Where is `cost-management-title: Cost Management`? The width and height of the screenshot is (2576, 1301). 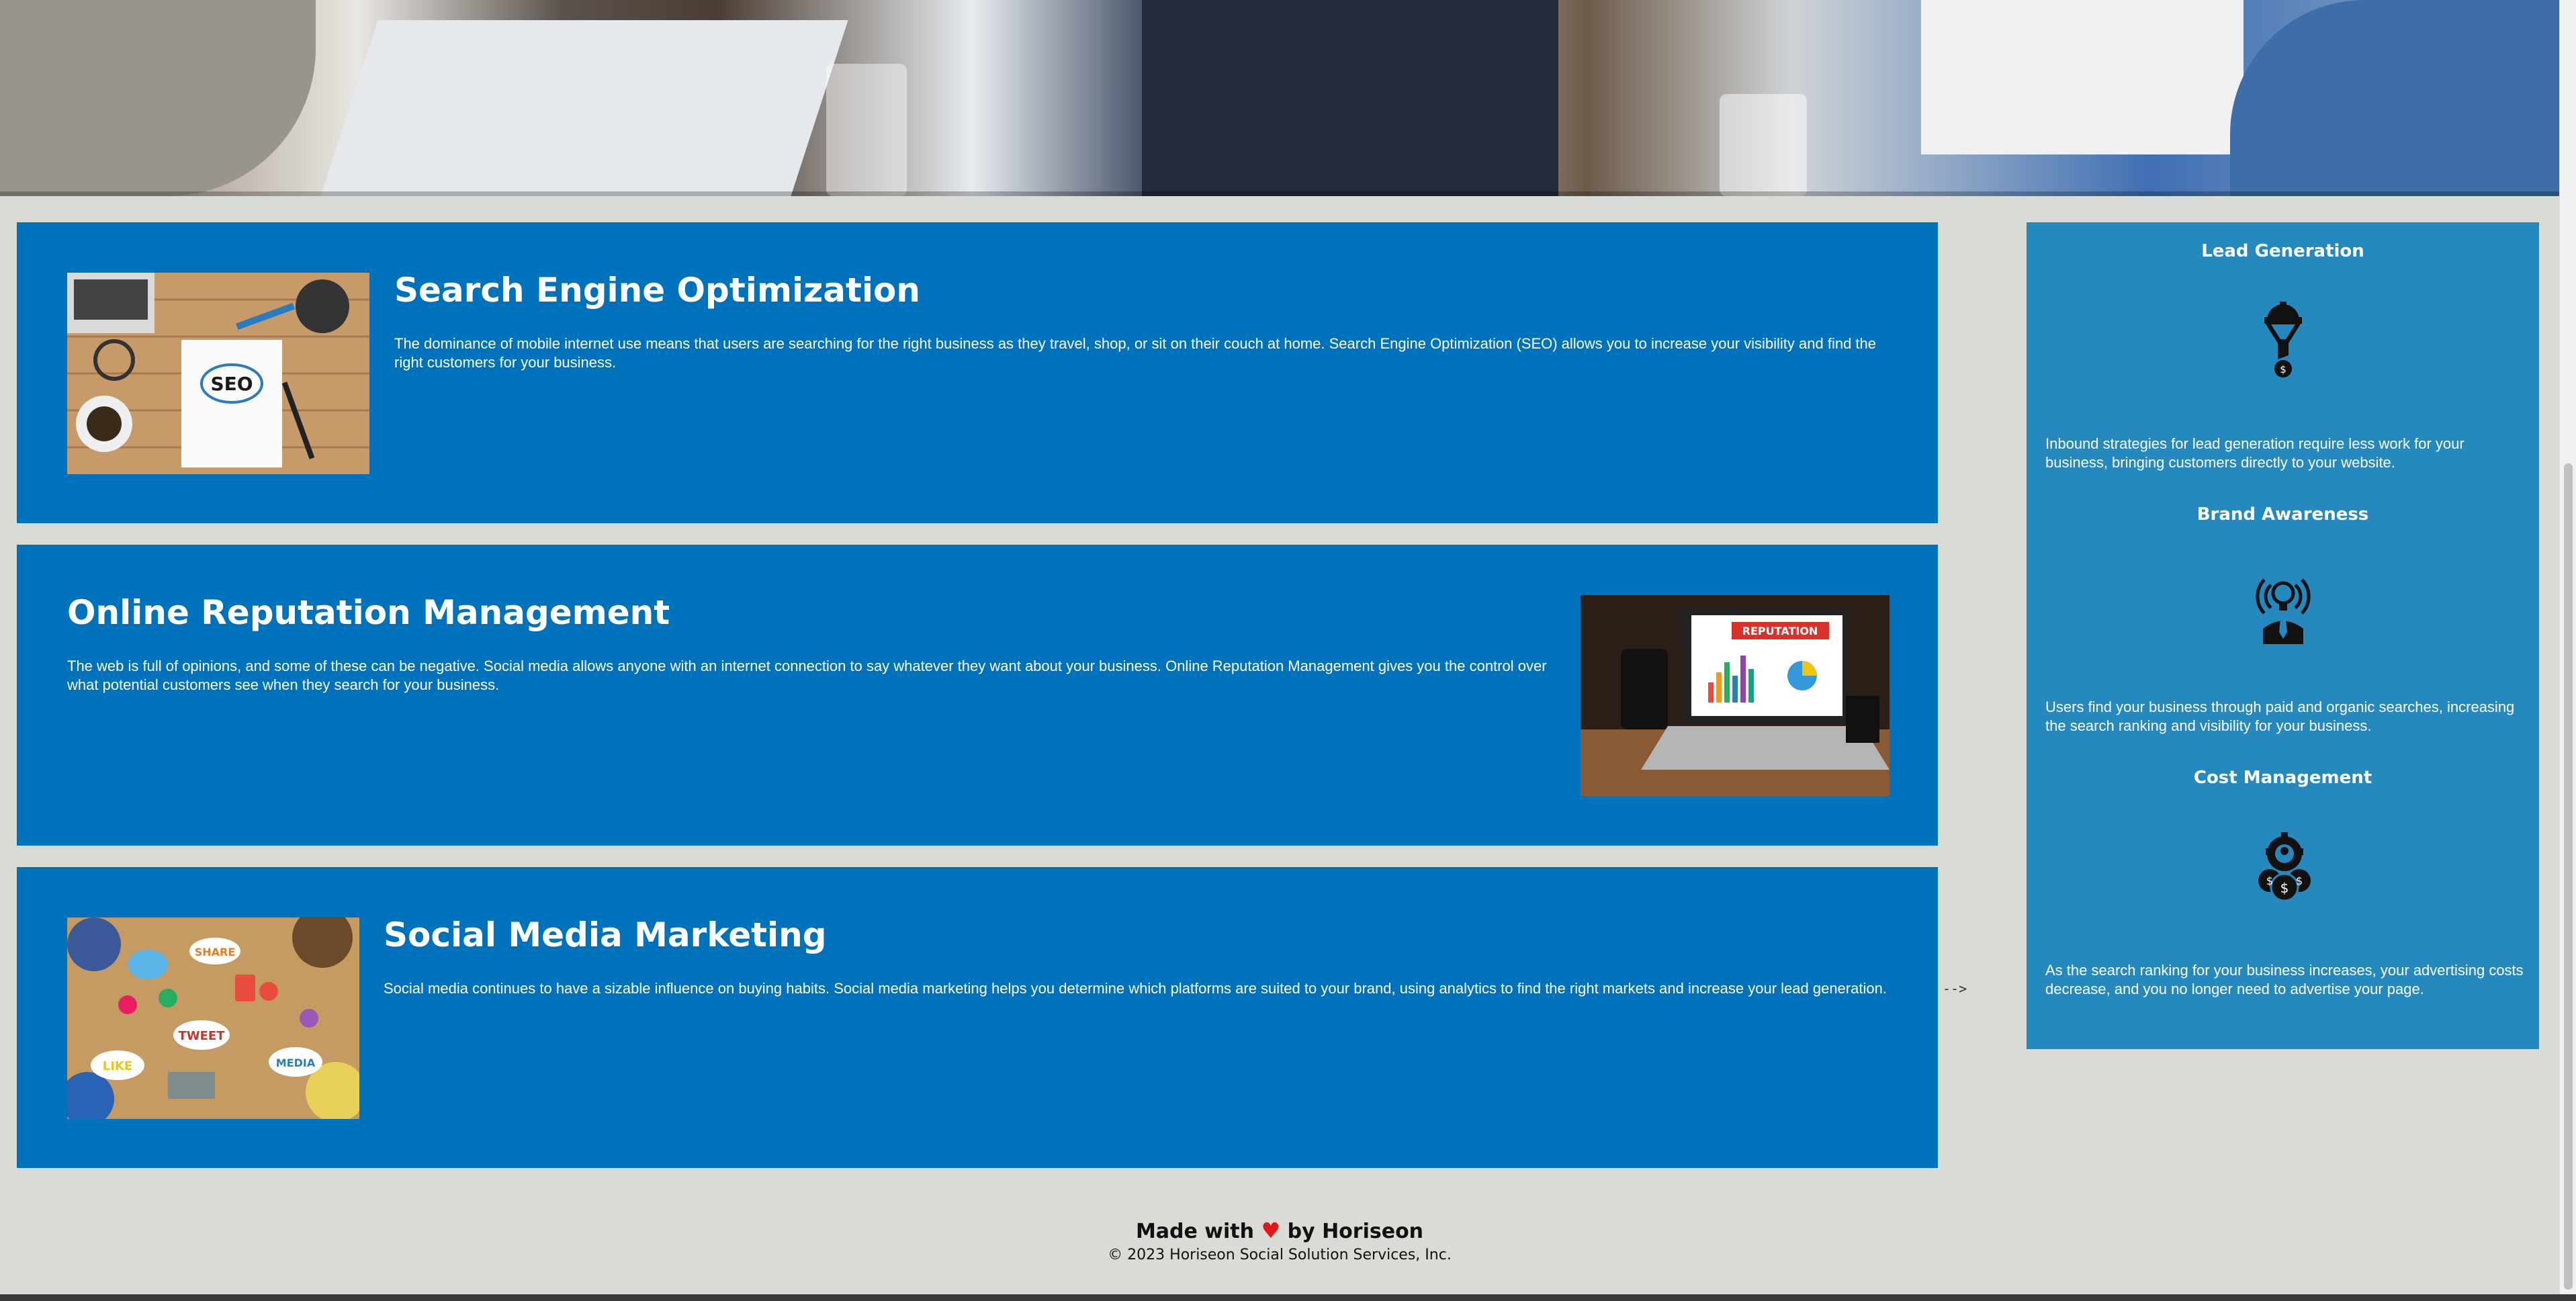 cost-management-title: Cost Management is located at coordinates (2282, 778).